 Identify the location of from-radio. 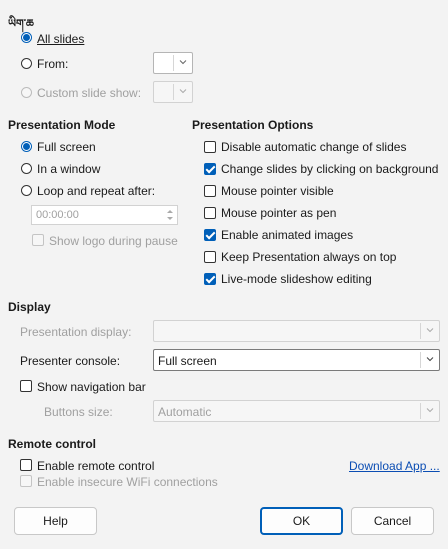
(26, 63).